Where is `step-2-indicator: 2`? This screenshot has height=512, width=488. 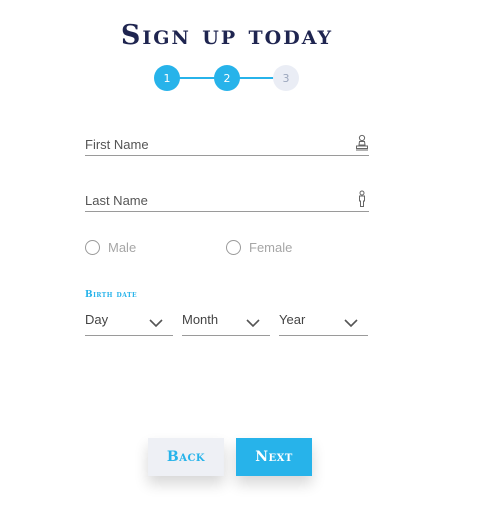
step-2-indicator: 2 is located at coordinates (227, 78).